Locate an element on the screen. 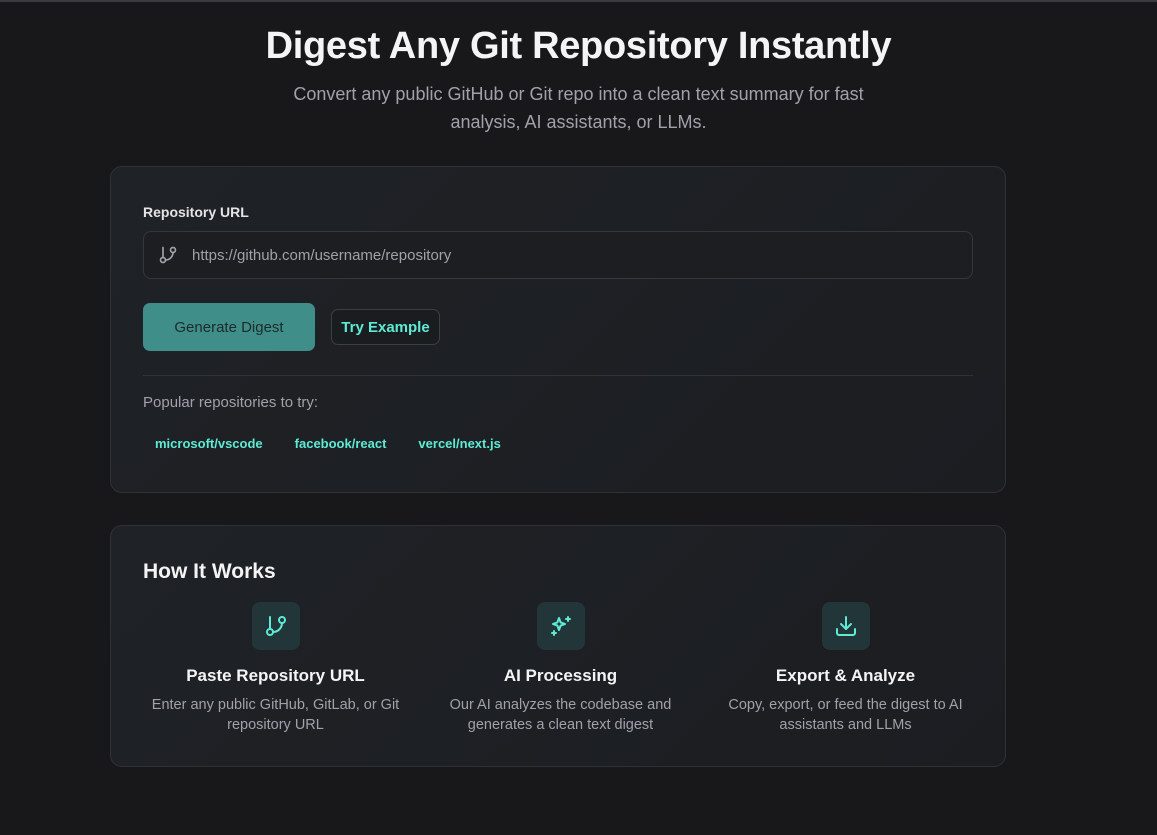 Image resolution: width=1157 pixels, height=835 pixels. repository-url-field is located at coordinates (558, 255).